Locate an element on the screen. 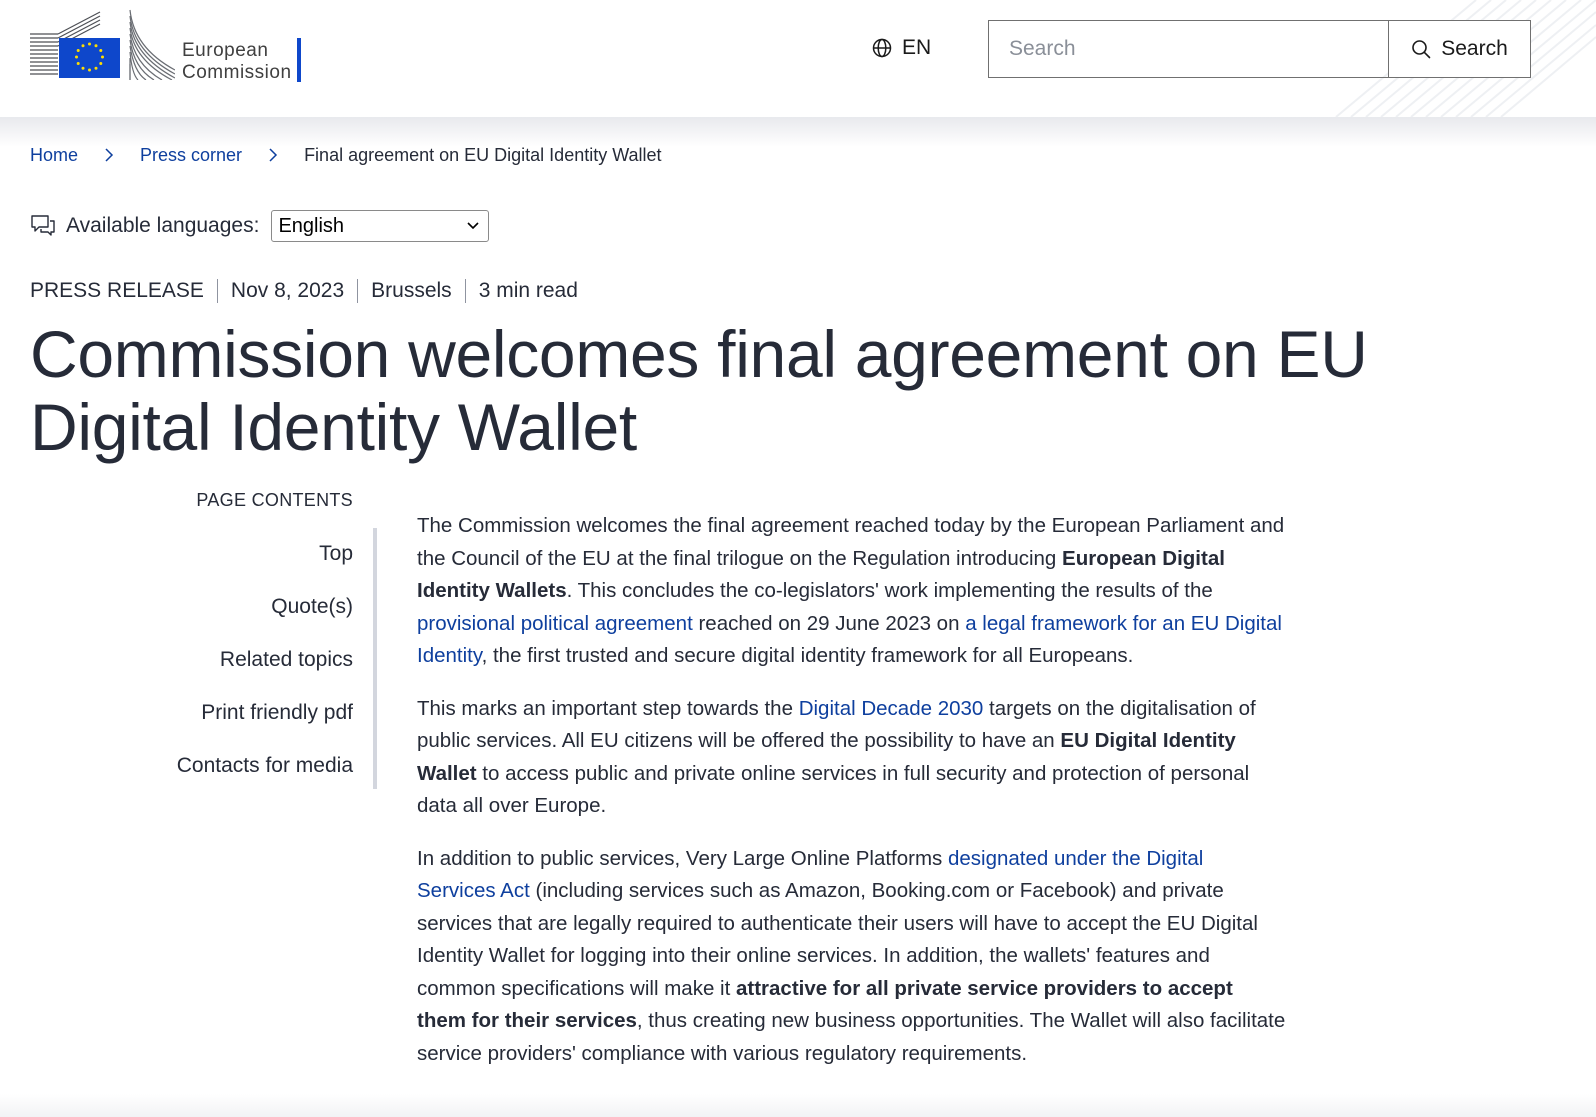 The image size is (1596, 1117). speech-bubbles-icon is located at coordinates (43, 225).